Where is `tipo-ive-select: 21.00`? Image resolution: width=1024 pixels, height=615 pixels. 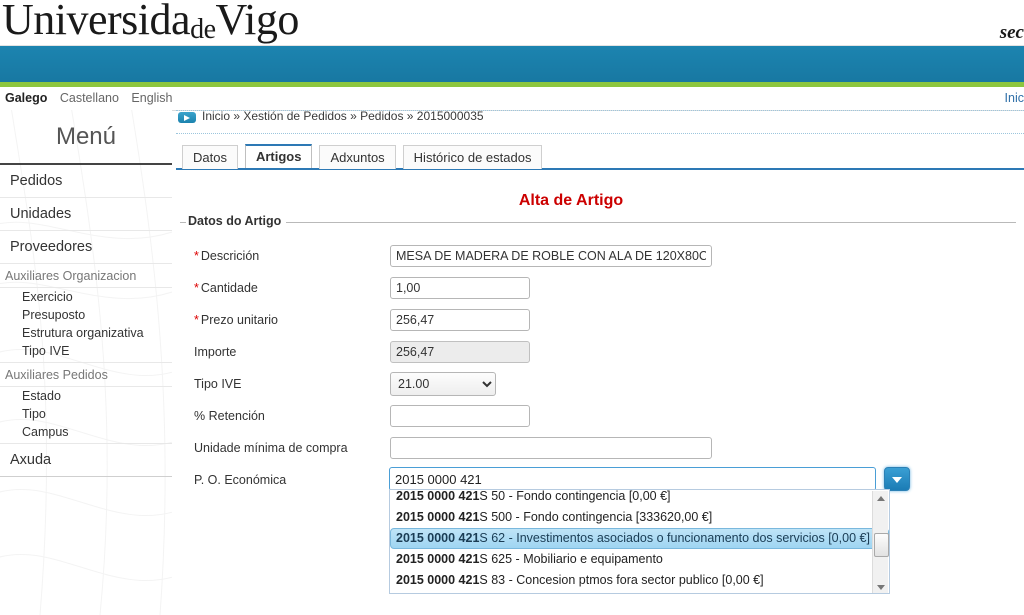
tipo-ive-select: 21.00 is located at coordinates (443, 384).